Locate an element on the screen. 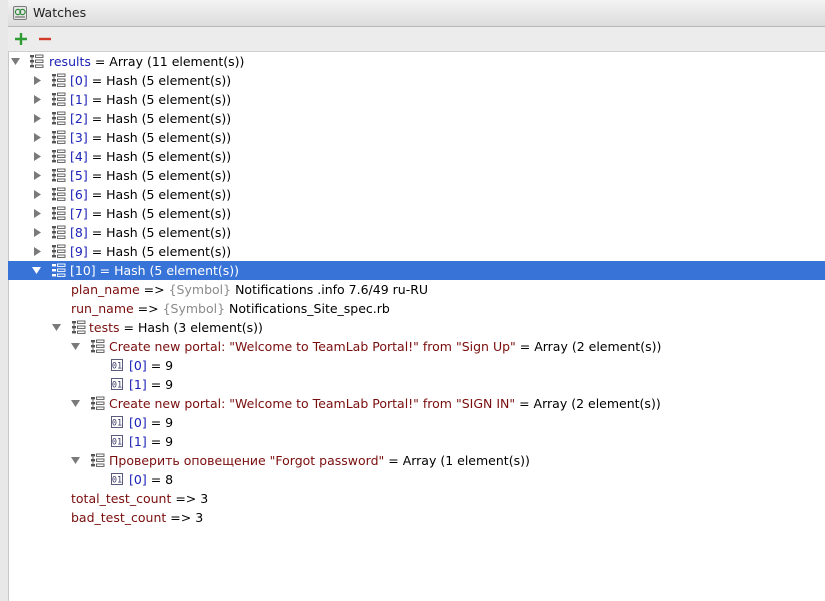  item-index: [1] is located at coordinates (138, 441).